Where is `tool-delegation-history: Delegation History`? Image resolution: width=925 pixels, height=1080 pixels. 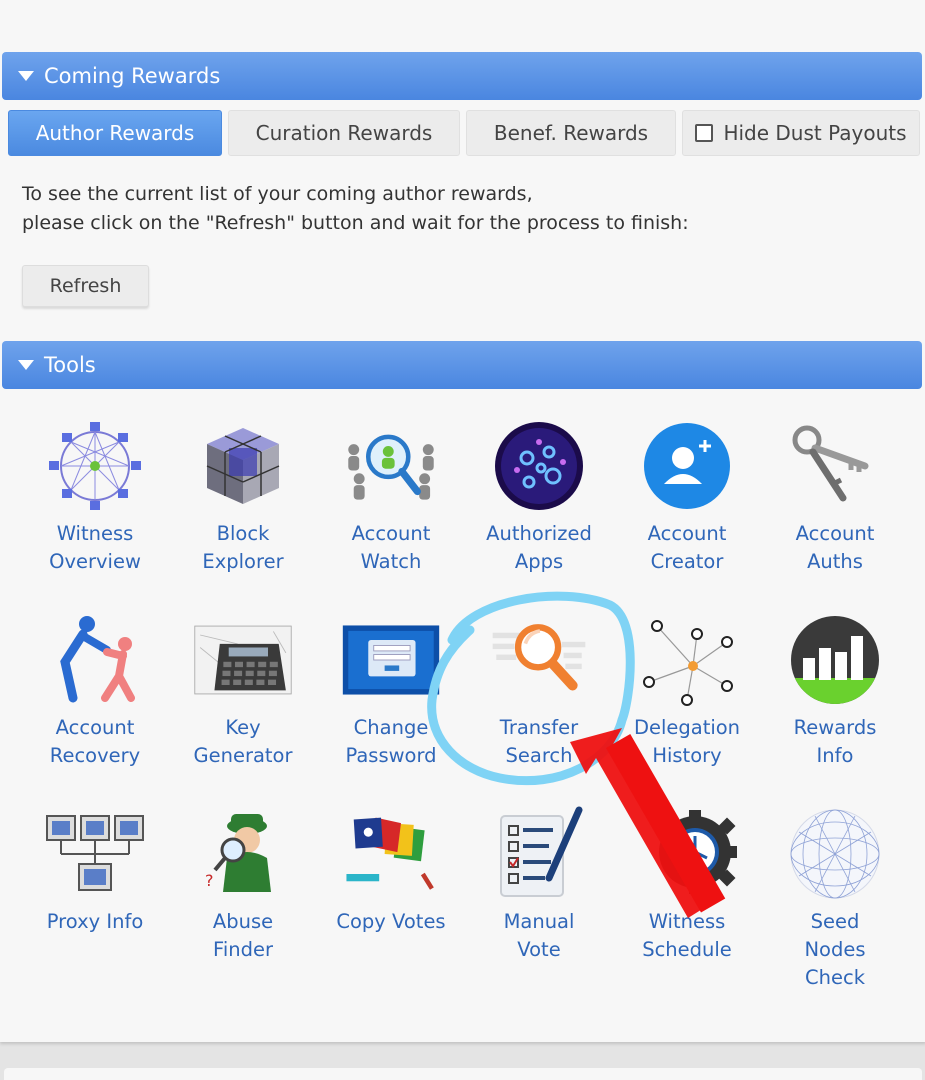
tool-delegation-history: Delegation History is located at coordinates (687, 691).